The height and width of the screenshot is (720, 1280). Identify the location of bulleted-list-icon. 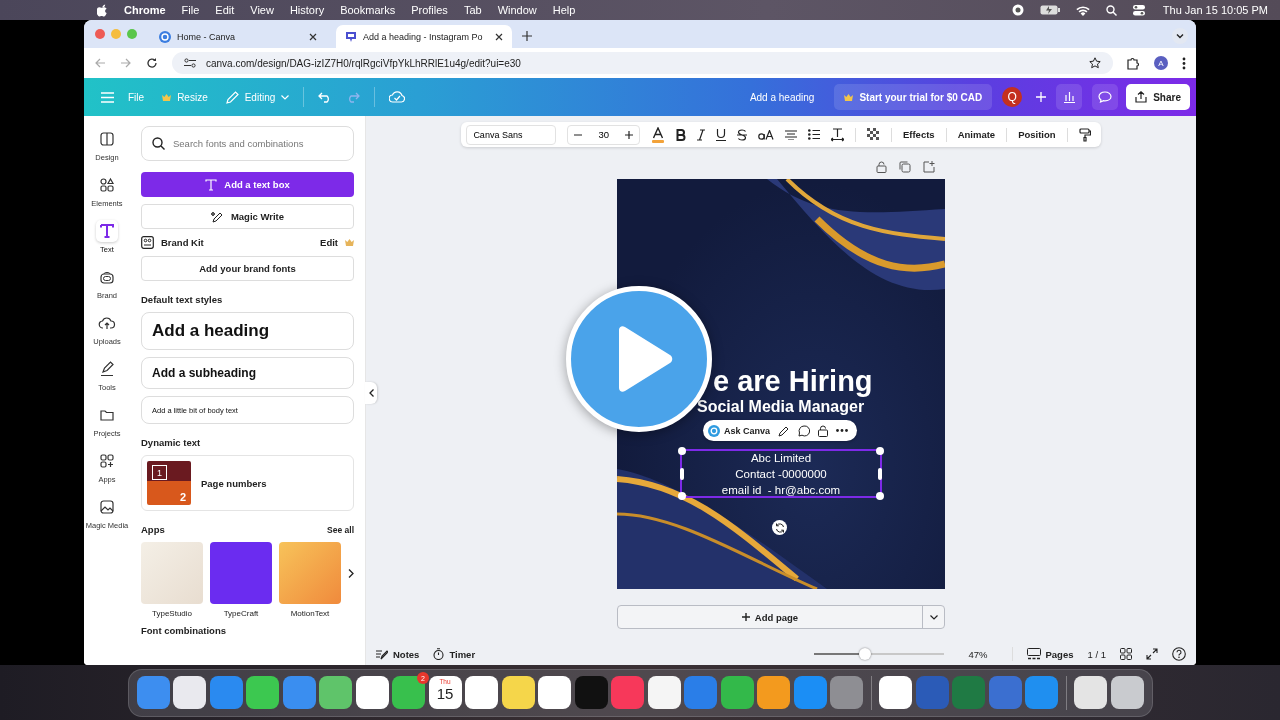
(813, 134).